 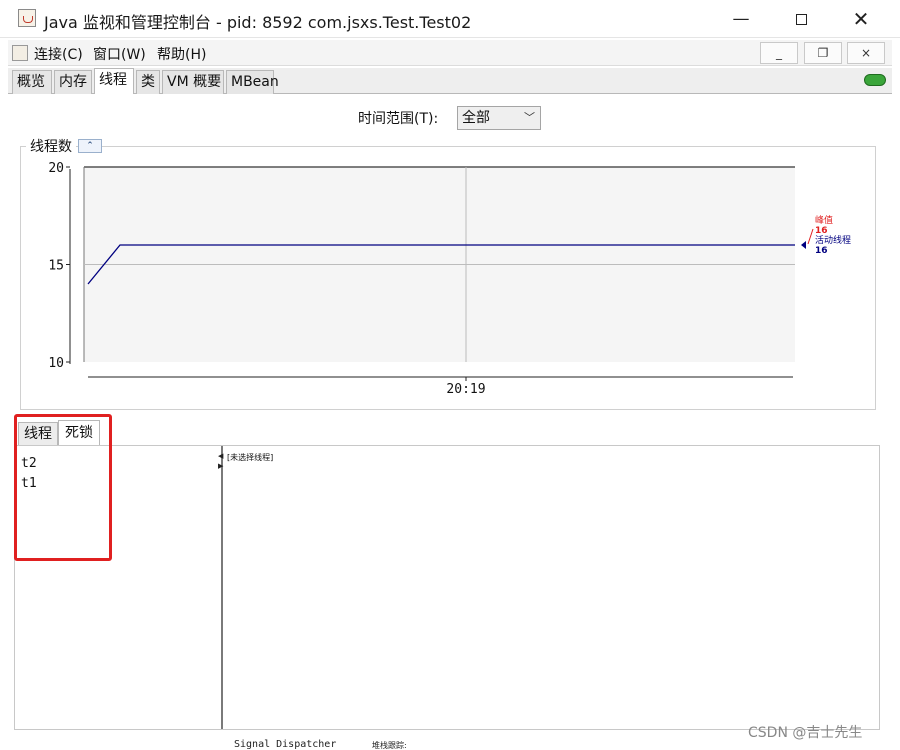 I want to click on maximize-icon, so click(x=801, y=19).